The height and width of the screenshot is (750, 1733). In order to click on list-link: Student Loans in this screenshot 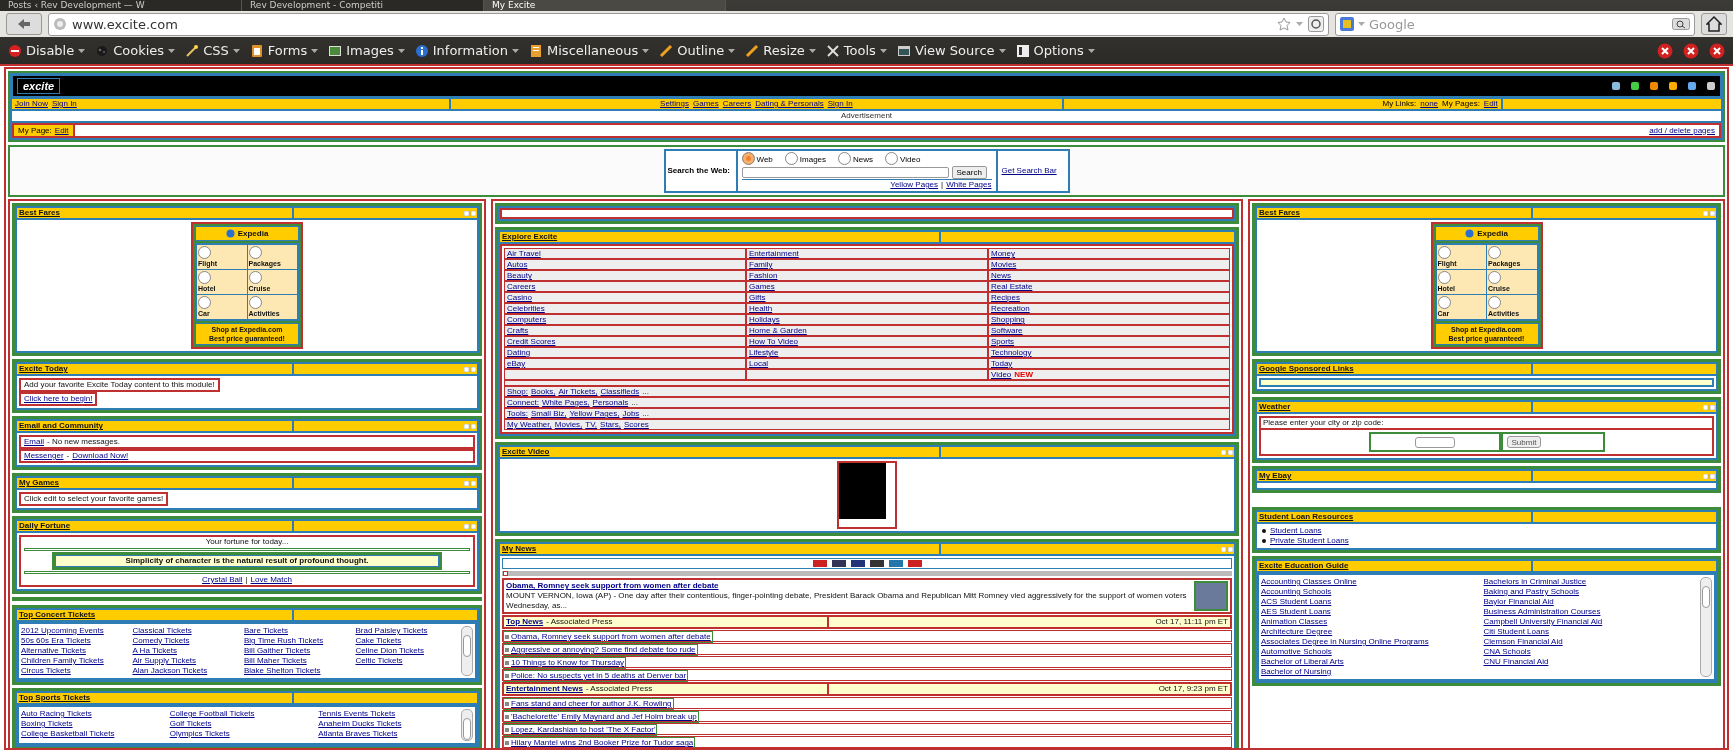, I will do `click(1296, 531)`.